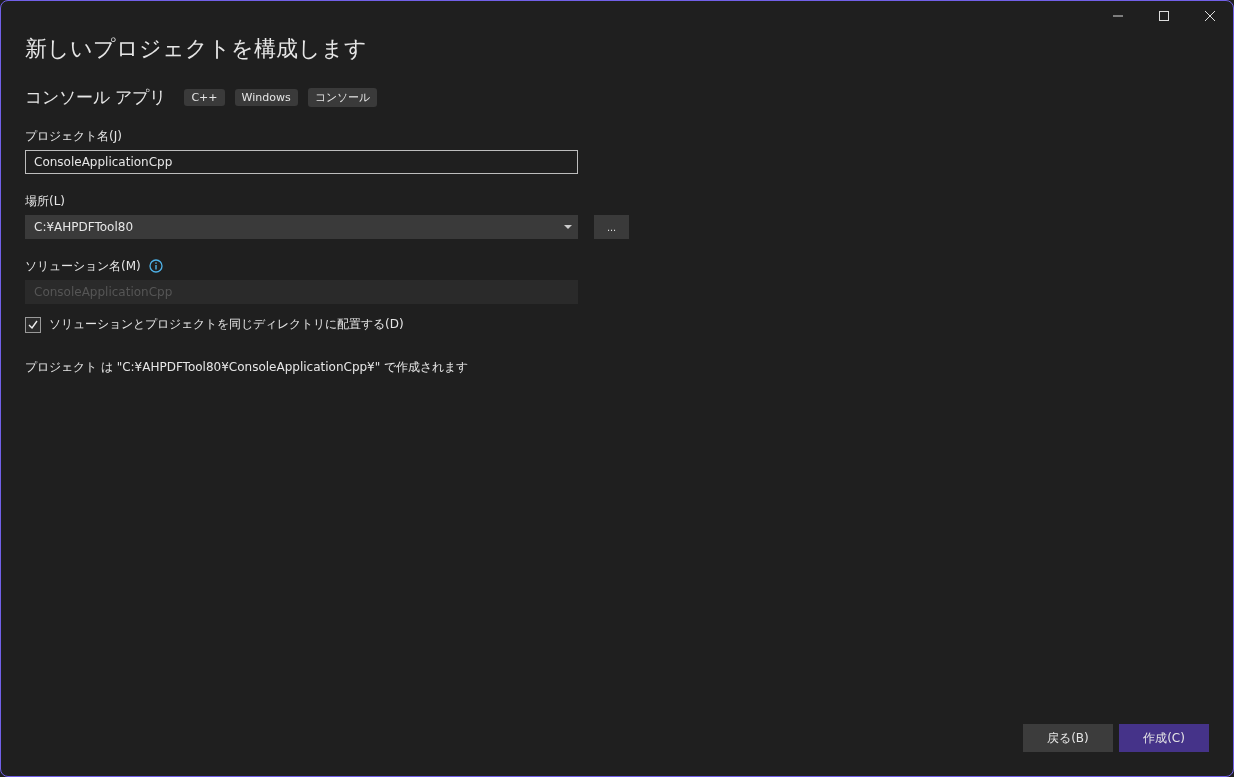 The image size is (1234, 777). I want to click on checkmark-icon, so click(33, 324).